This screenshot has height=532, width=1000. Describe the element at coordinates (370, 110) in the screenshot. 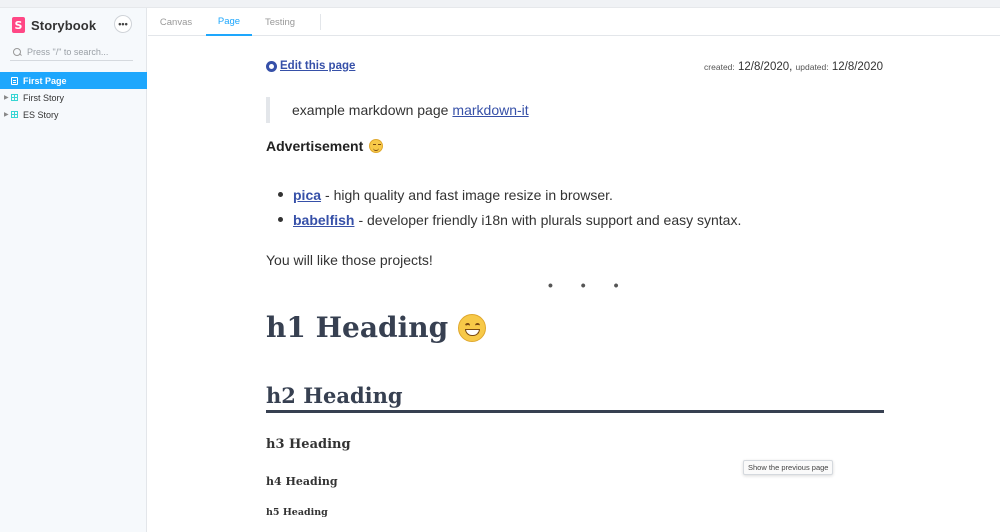

I see `quote-text: example markdown page` at that location.